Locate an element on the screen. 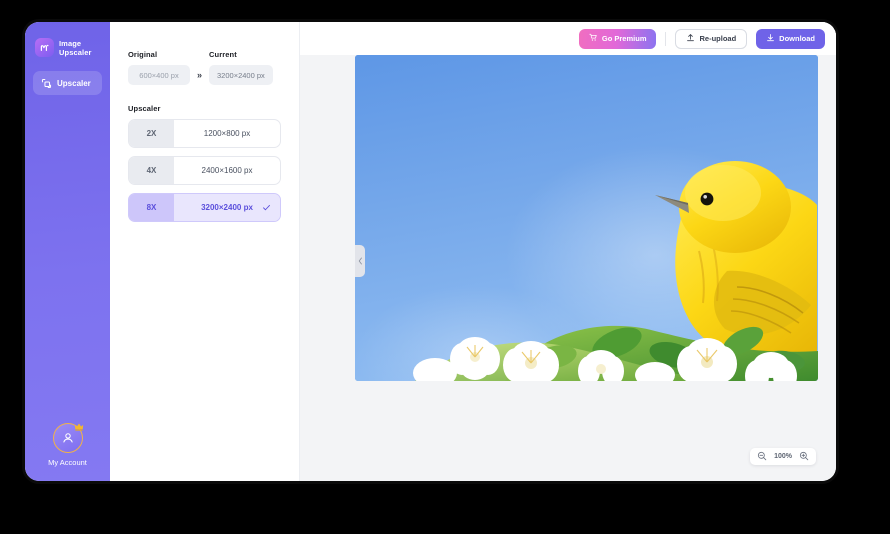 Image resolution: width=890 pixels, height=534 pixels. upscaler-option-8x: 8X 3200×2400 px is located at coordinates (204, 207).